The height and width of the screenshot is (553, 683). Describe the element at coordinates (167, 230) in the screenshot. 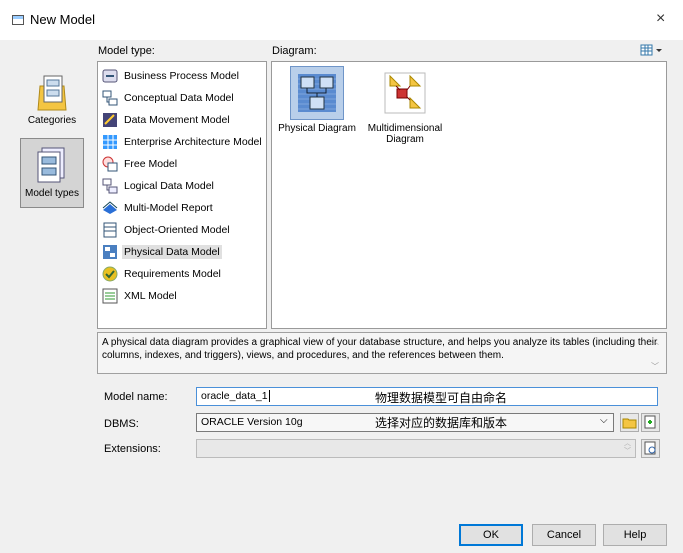

I see `list-item: Object-Oriented Model` at that location.